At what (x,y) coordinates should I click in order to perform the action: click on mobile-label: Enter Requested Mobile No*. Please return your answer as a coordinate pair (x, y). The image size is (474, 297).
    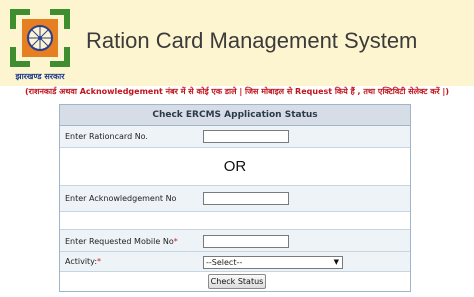
    Looking at the image, I should click on (121, 241).